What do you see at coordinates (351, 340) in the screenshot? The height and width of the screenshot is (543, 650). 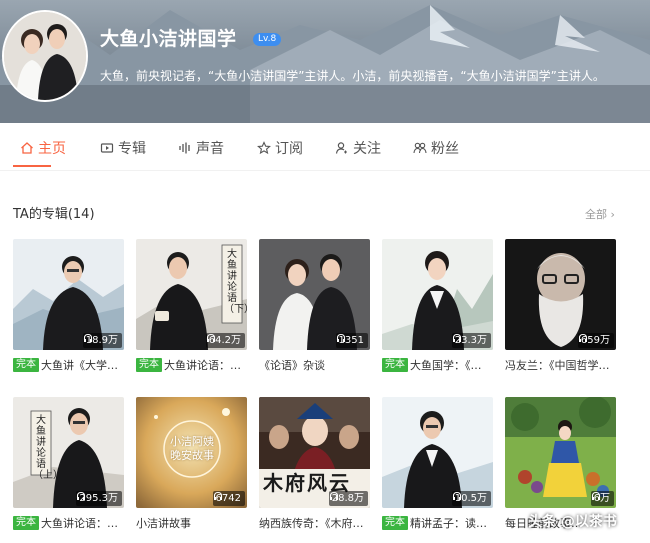 I see `play-count: 1351` at bounding box center [351, 340].